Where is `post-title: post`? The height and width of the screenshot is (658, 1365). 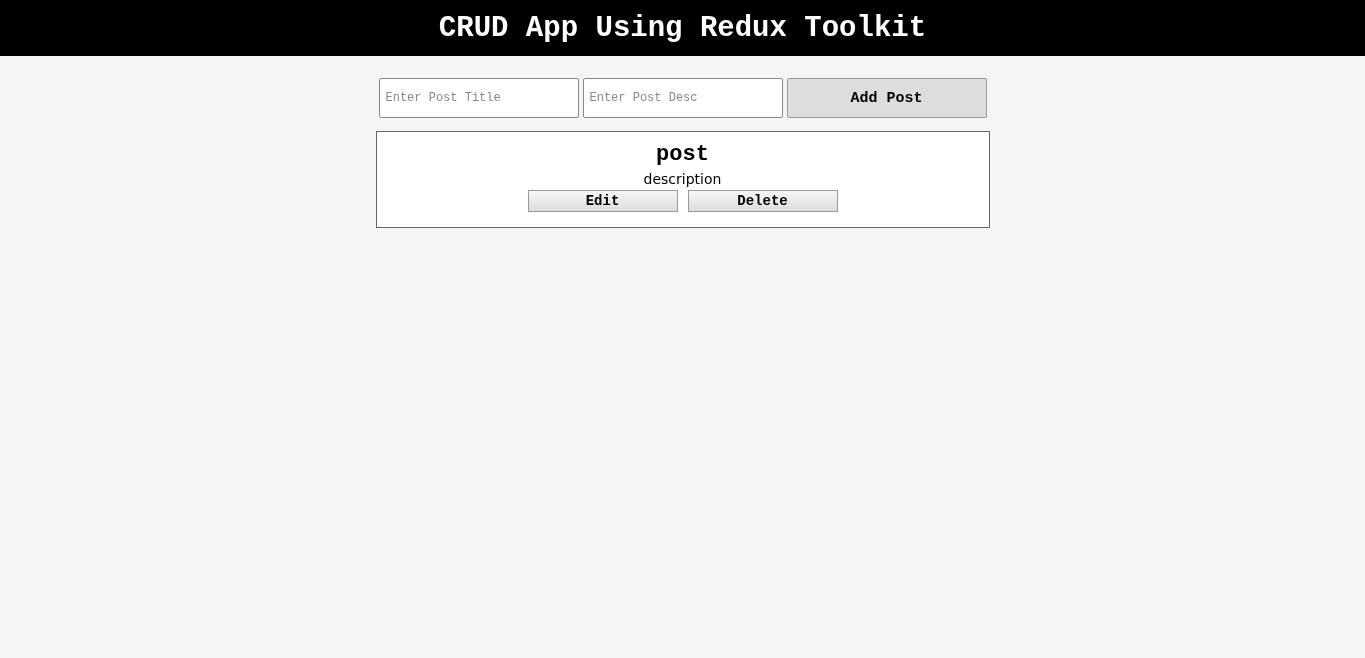
post-title: post is located at coordinates (682, 155).